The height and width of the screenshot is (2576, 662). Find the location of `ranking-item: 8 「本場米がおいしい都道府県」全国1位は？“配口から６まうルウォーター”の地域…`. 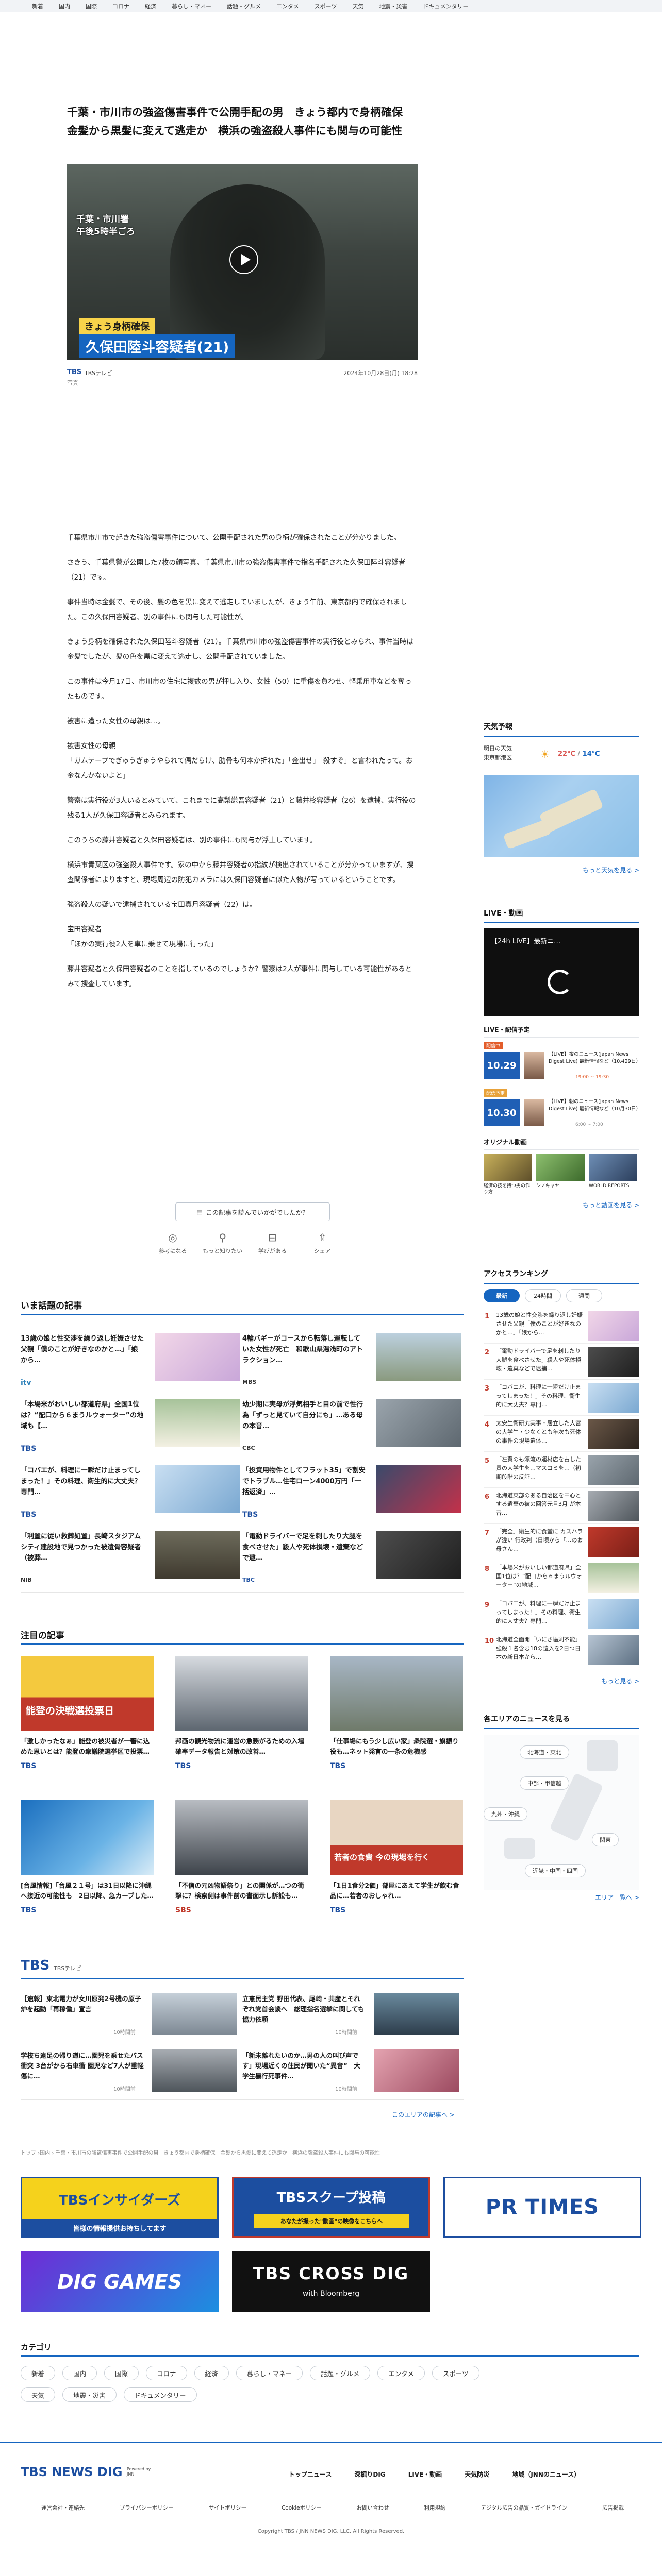

ranking-item: 8 「本場米がおいしい都道府県」全国1位は？“配口から６まうルウォーター”の地域… is located at coordinates (561, 1578).